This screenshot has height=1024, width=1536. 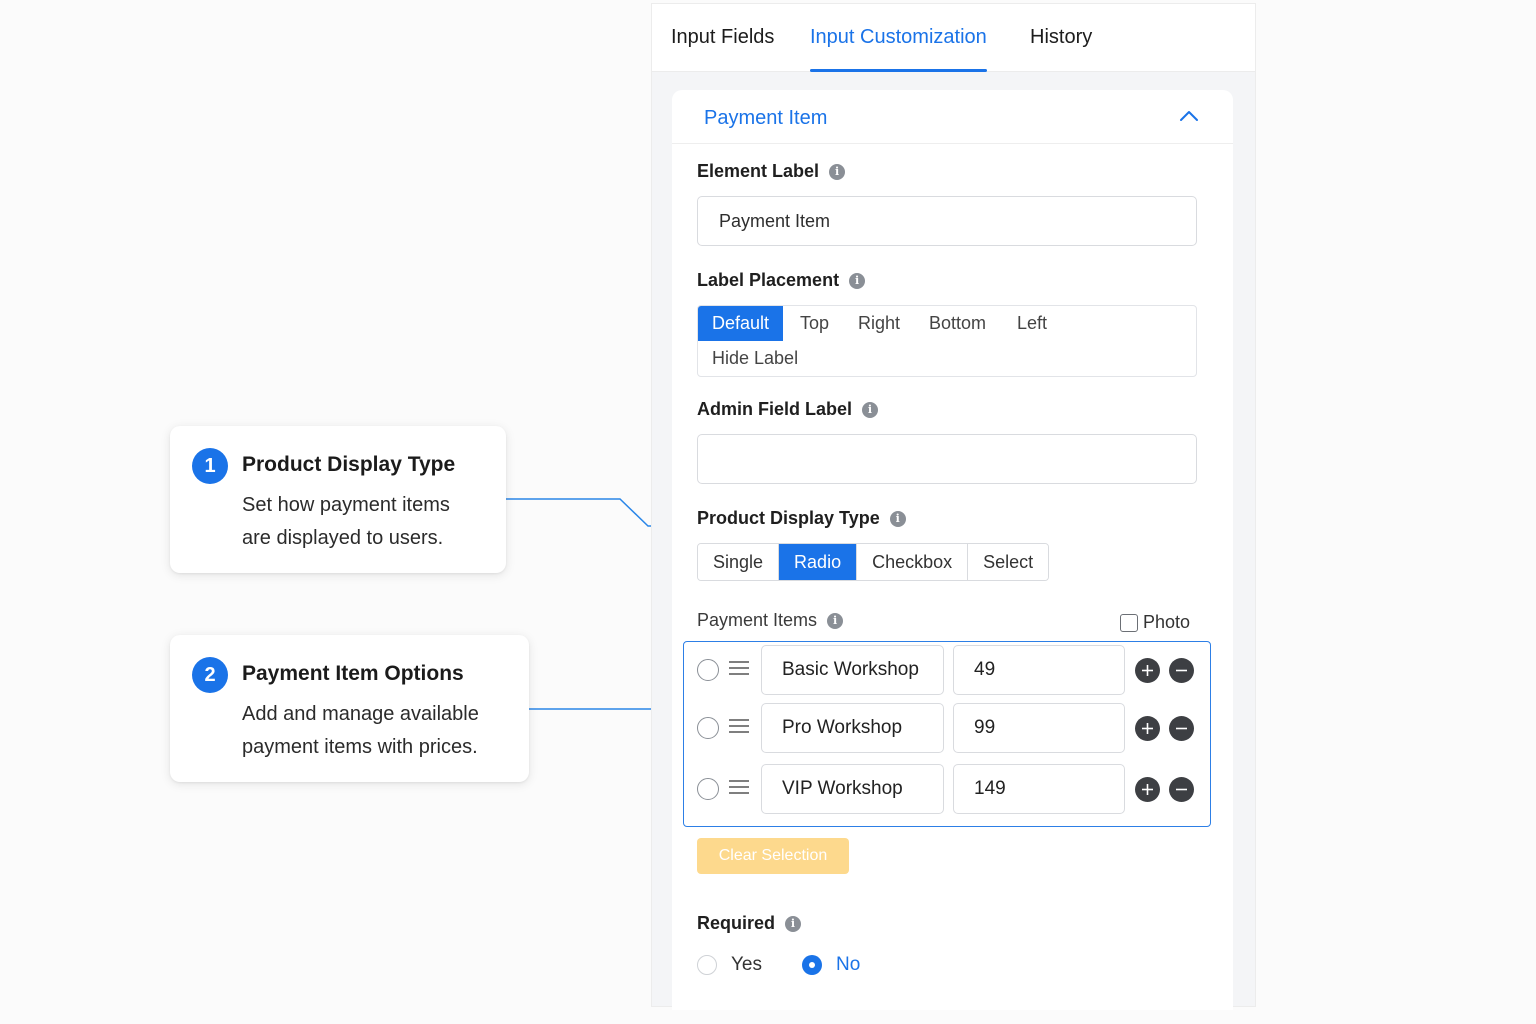 I want to click on callout-description-line: Add and manage available, so click(x=360, y=714).